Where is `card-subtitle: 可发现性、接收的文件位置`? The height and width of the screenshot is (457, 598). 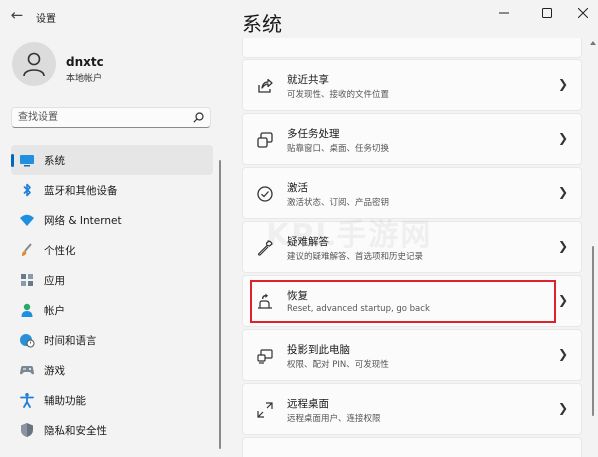 card-subtitle: 可发现性、接收的文件位置 is located at coordinates (338, 95).